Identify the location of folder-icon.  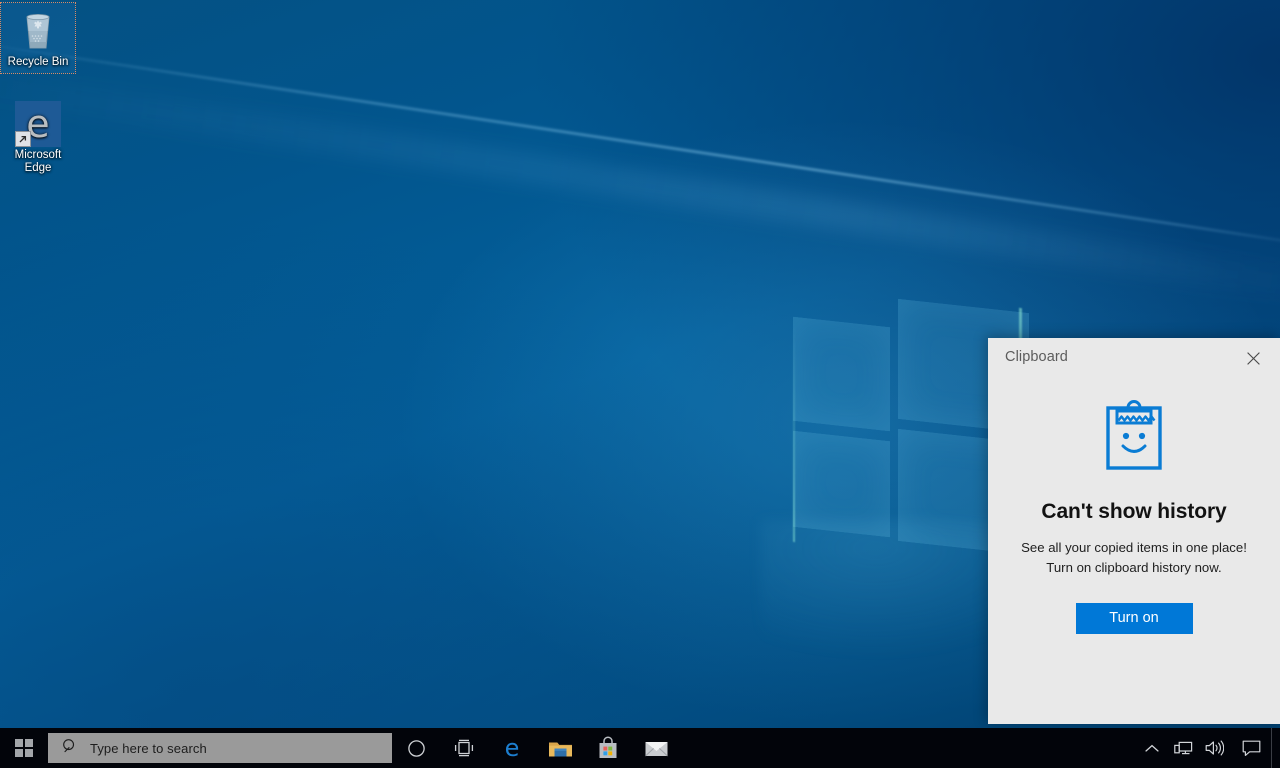
(560, 748).